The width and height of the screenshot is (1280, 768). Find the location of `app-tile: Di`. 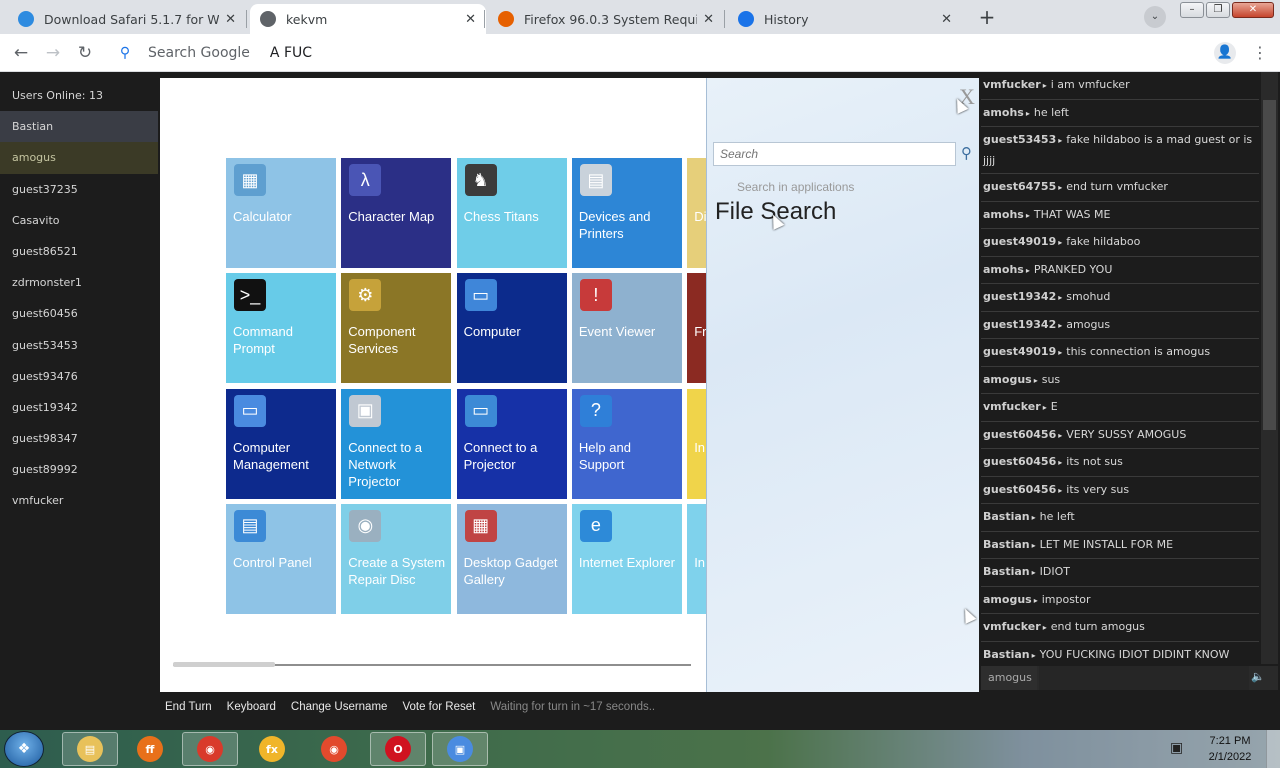

app-tile: Di is located at coordinates (696, 213).